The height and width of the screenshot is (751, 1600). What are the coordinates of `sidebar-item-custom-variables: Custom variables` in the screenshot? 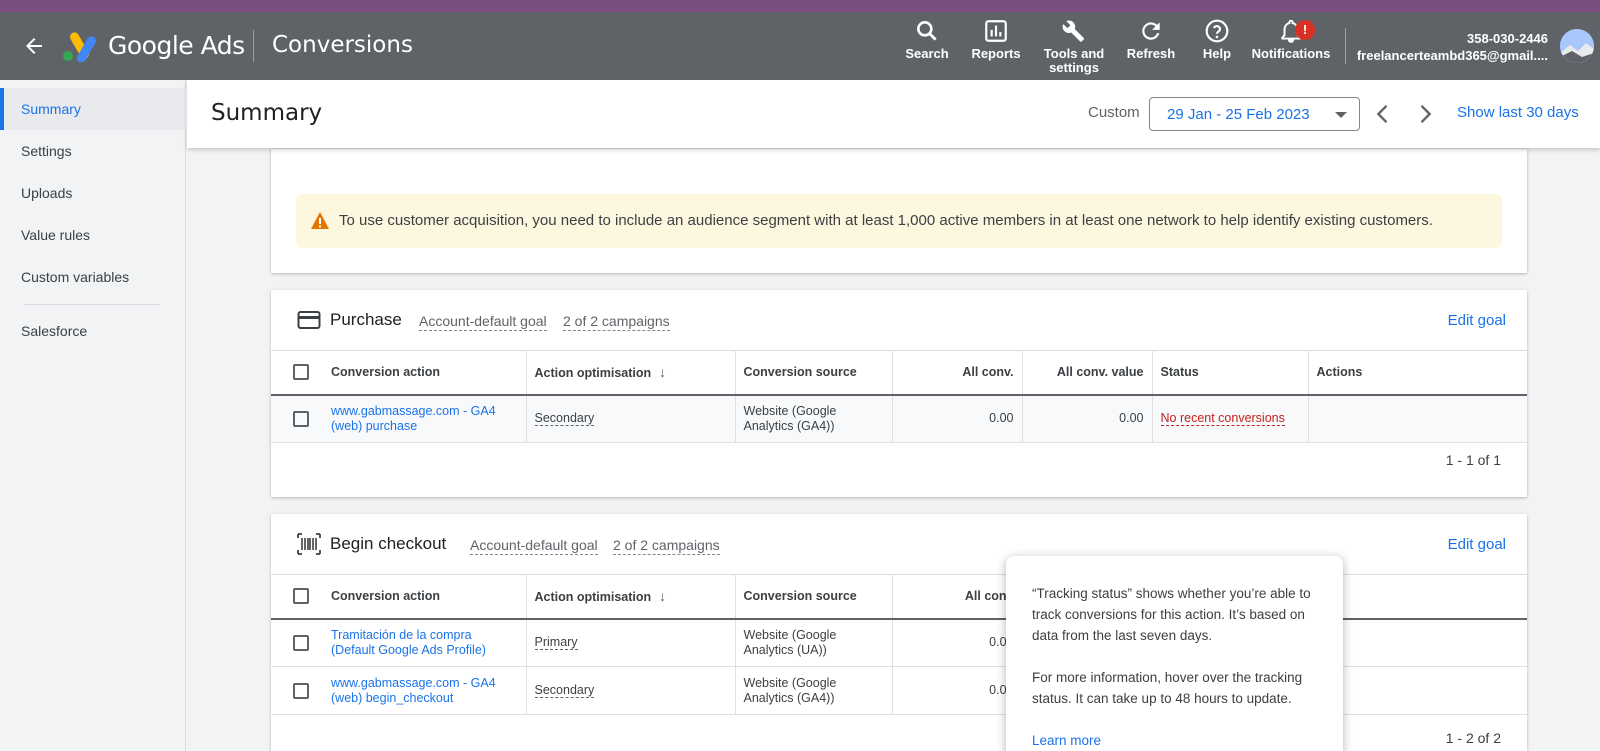 It's located at (93, 277).